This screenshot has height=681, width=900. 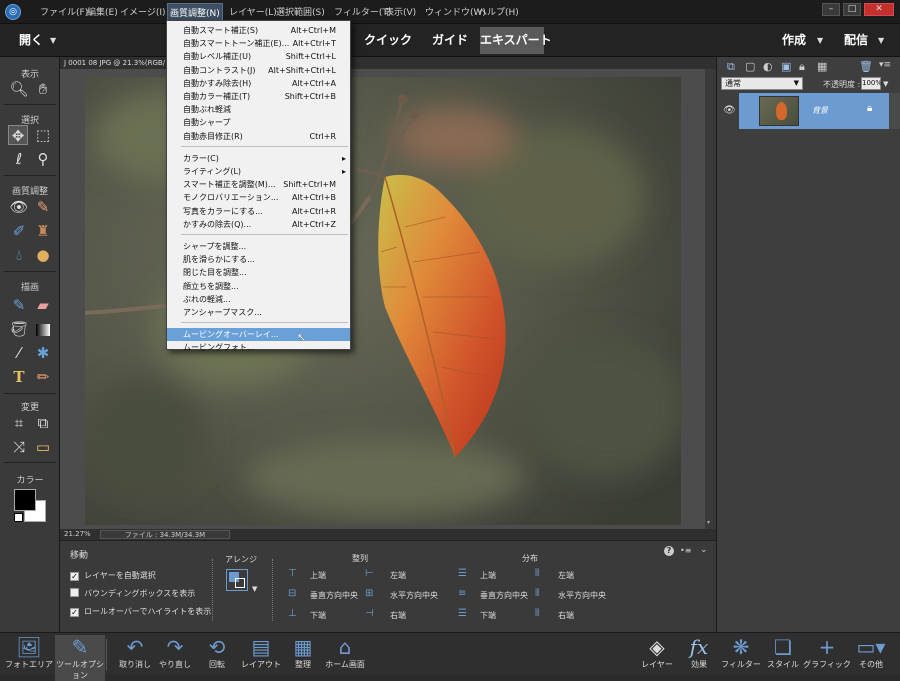 What do you see at coordinates (566, 575) in the screenshot?
I see `distribute-left-label: 左端` at bounding box center [566, 575].